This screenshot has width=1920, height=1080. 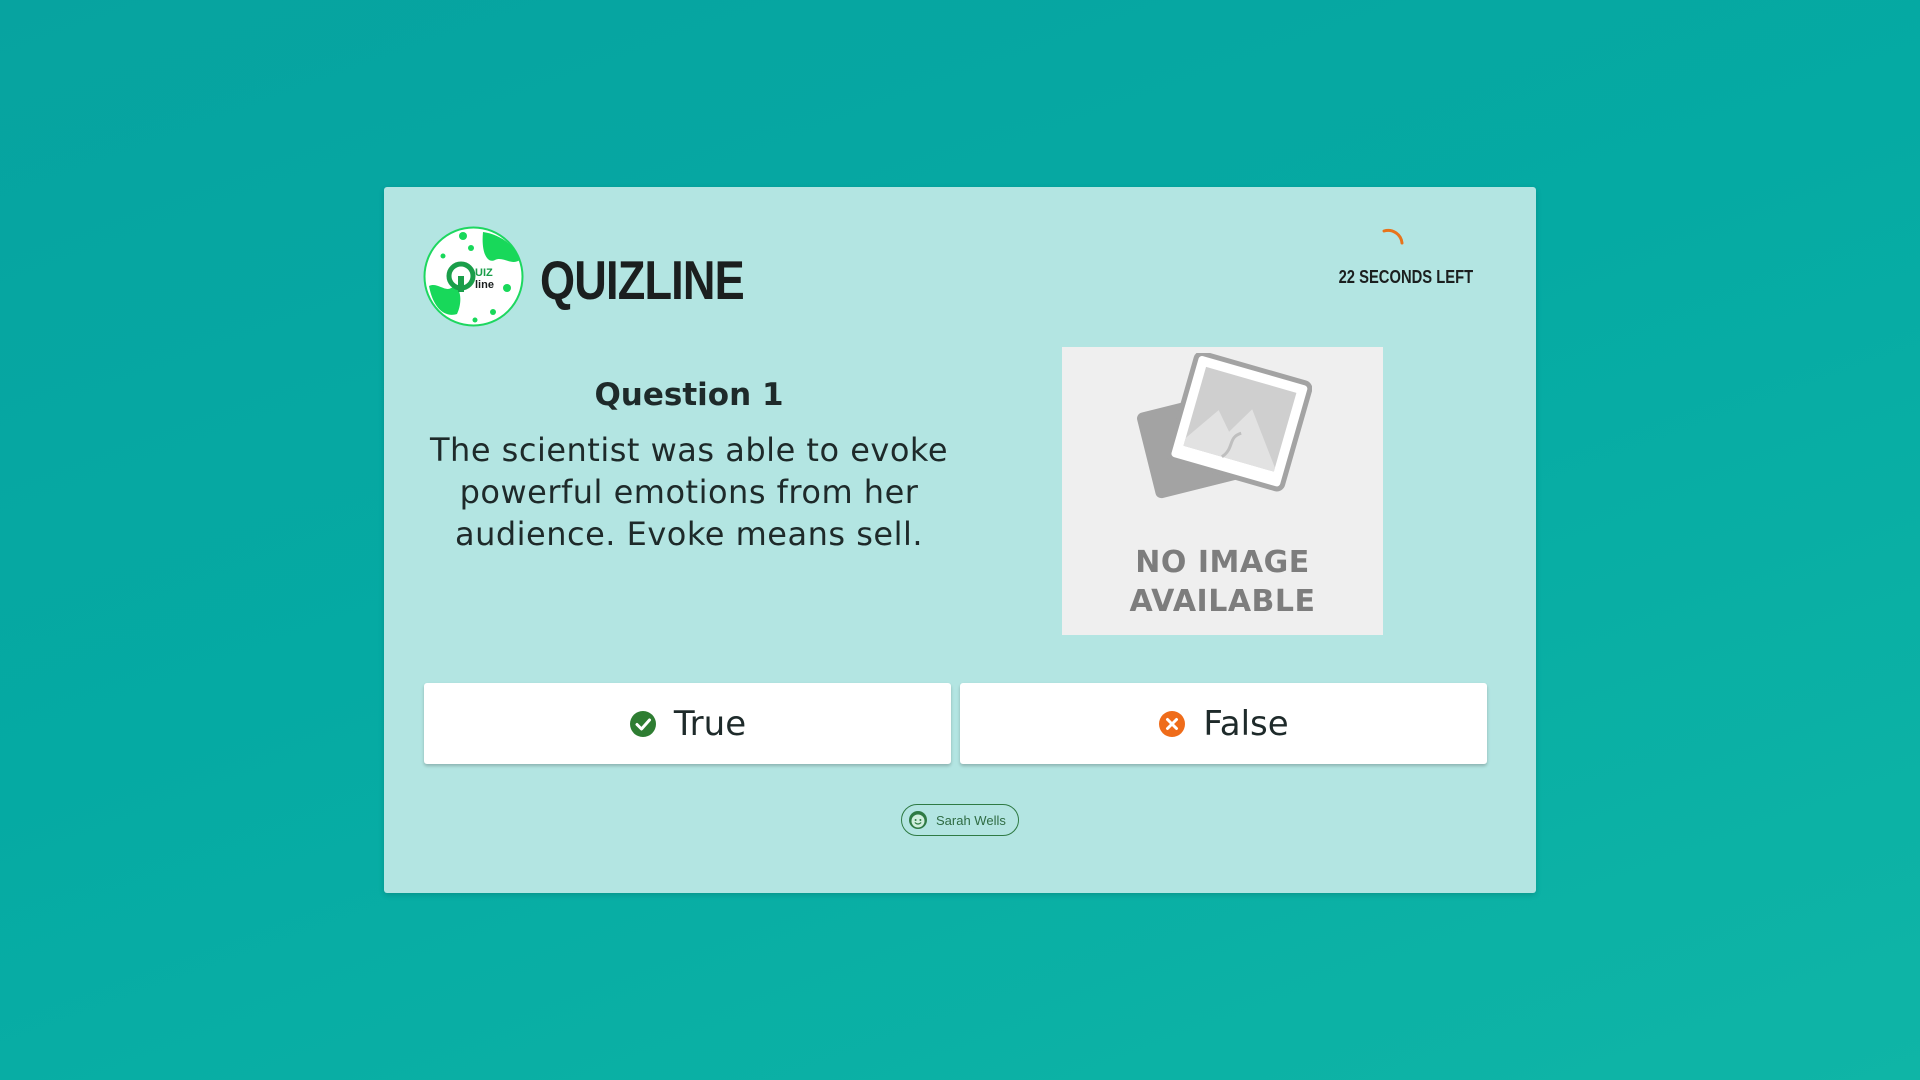 I want to click on player-name: Sarah Wells, so click(x=971, y=820).